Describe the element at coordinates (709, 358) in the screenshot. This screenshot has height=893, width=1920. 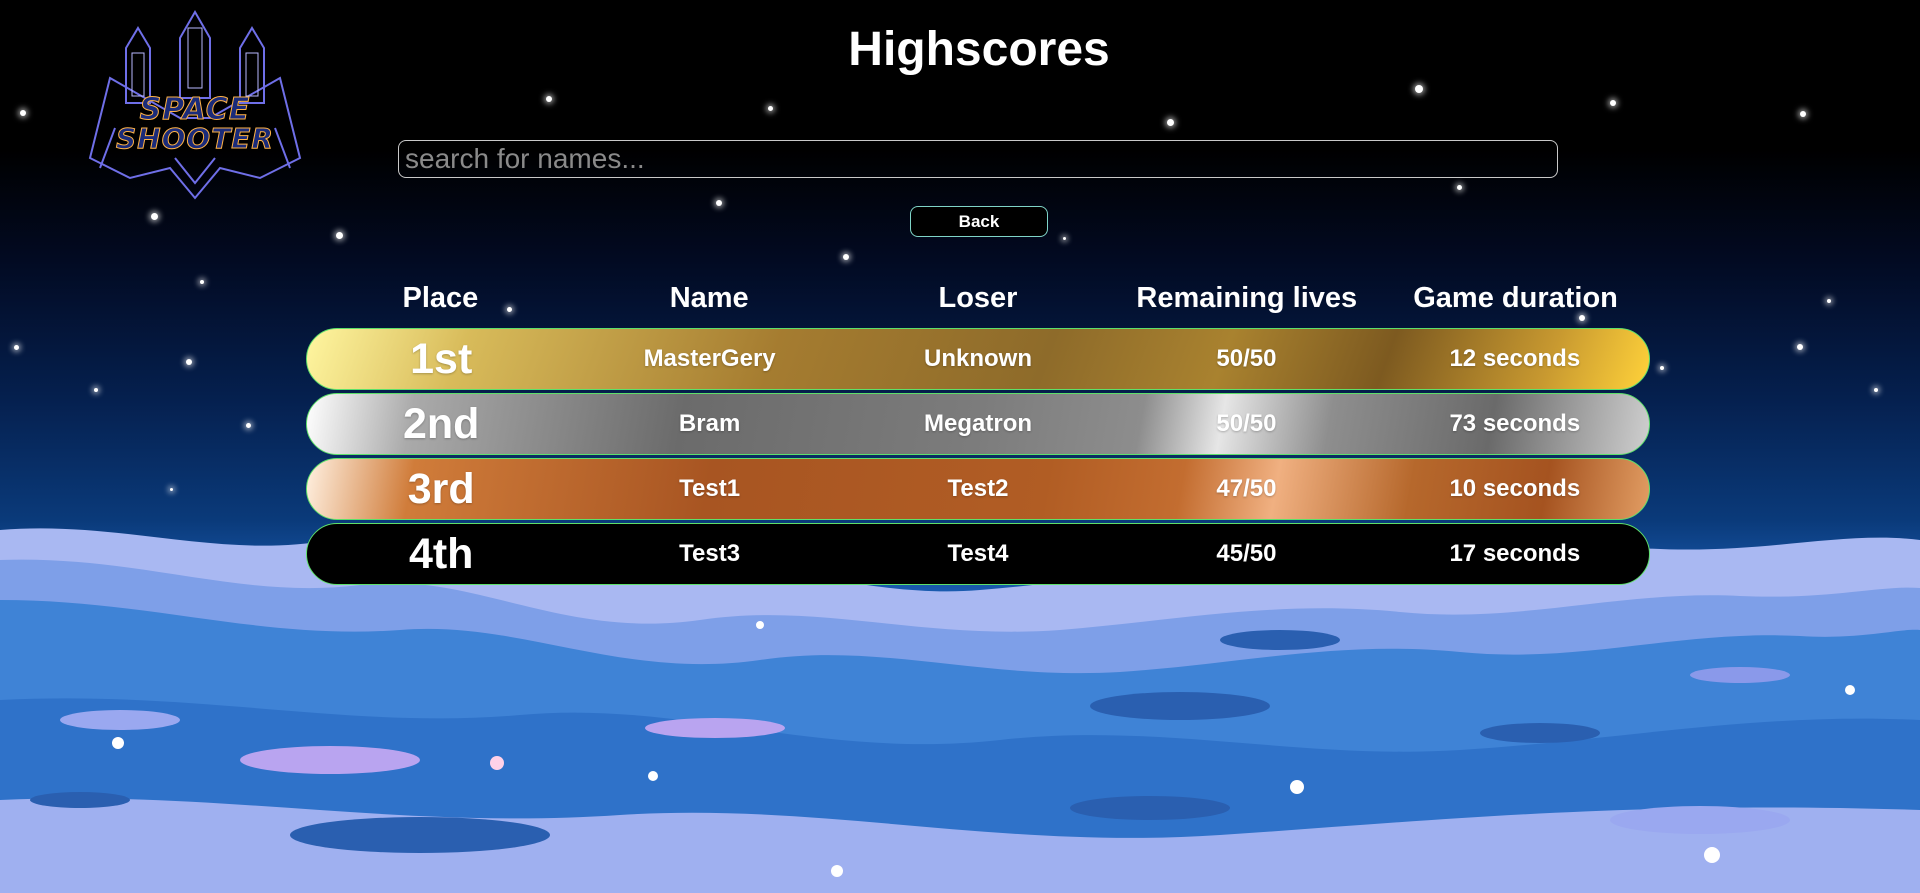
I see `row-name: MasterGery` at that location.